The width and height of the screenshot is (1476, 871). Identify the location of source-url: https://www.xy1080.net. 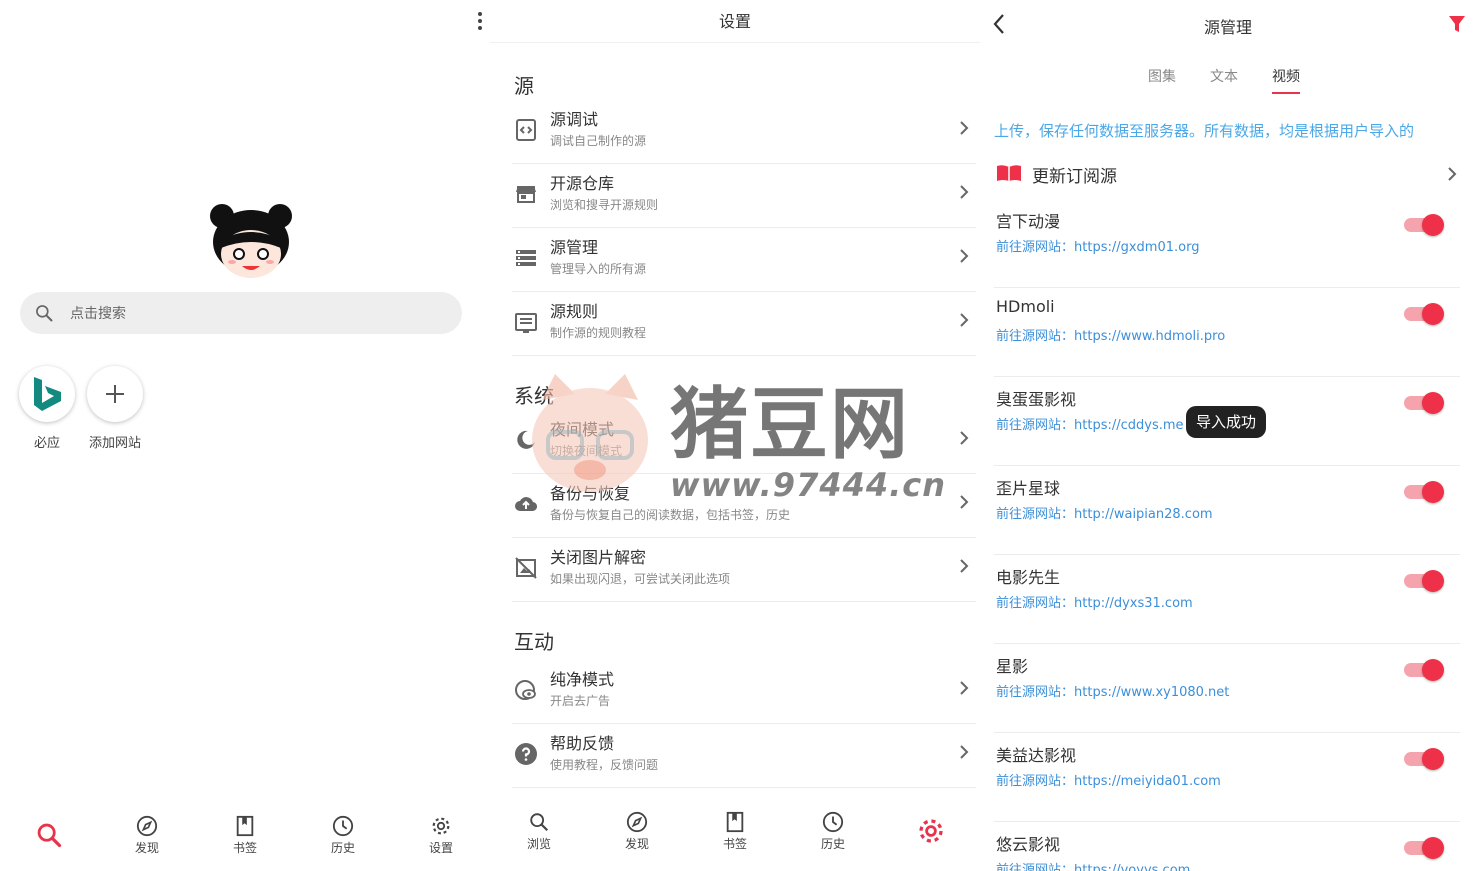
(1152, 692).